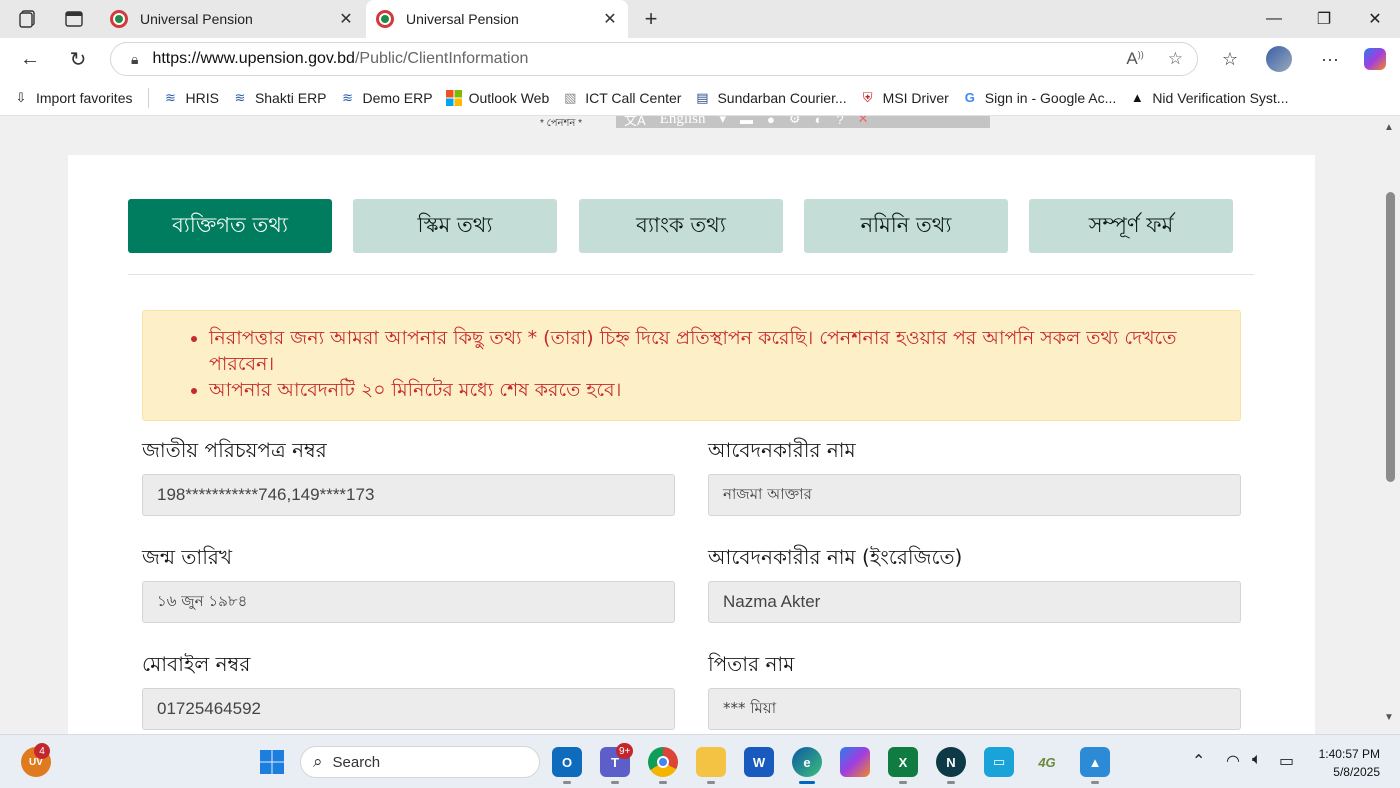 Image resolution: width=1400 pixels, height=788 pixels. Describe the element at coordinates (232, 19) in the screenshot. I see `tab-universal-pension-1: Universal Pension ✕` at that location.